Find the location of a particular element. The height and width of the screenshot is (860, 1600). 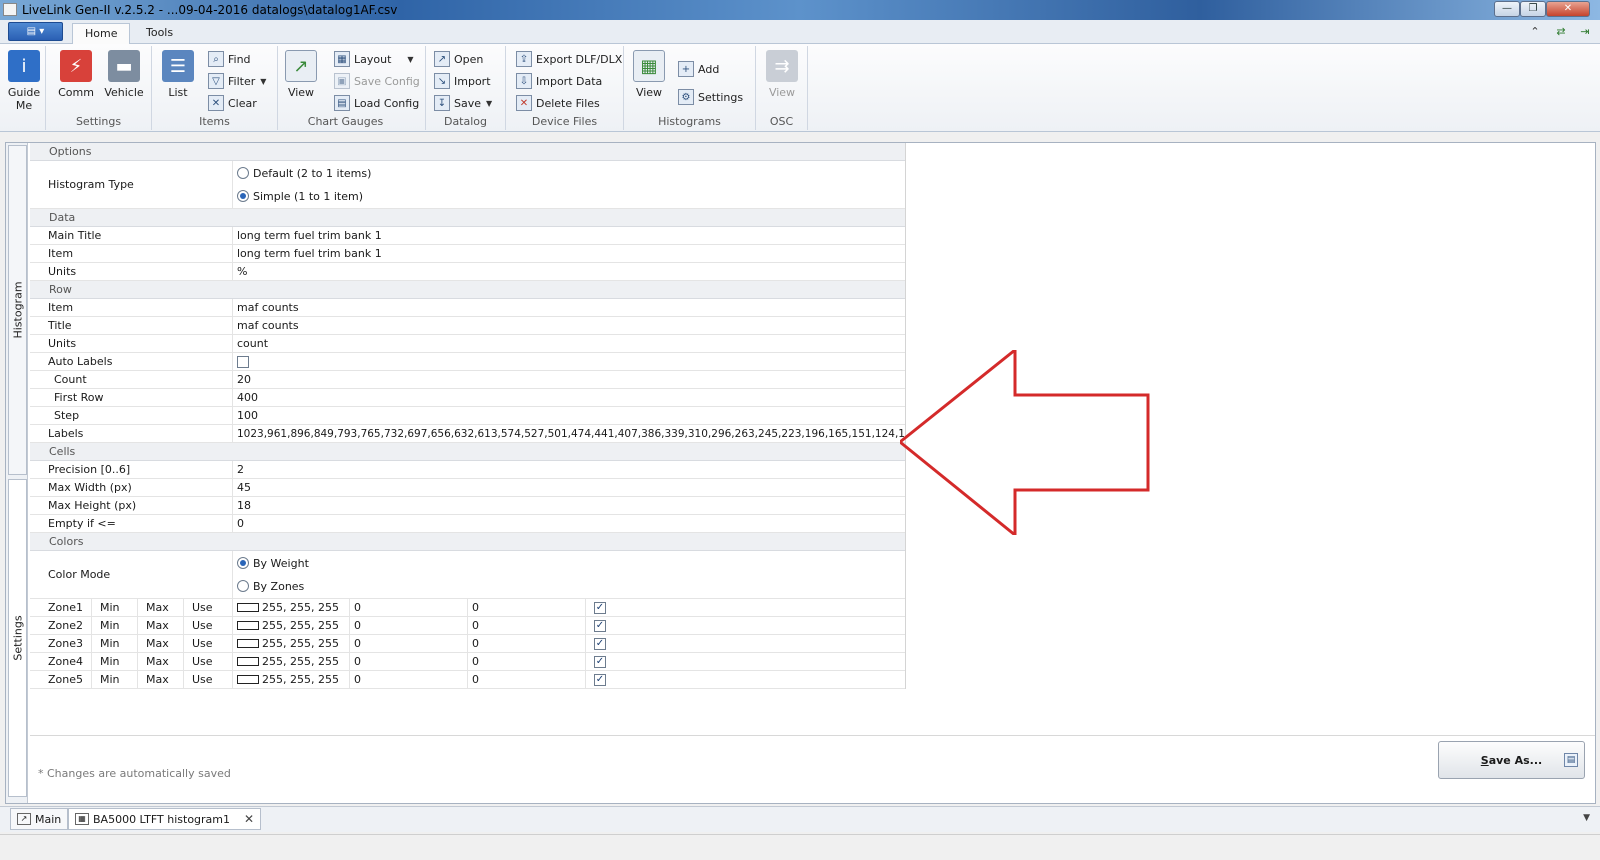

radio-by-weight: By Weight is located at coordinates (273, 563).